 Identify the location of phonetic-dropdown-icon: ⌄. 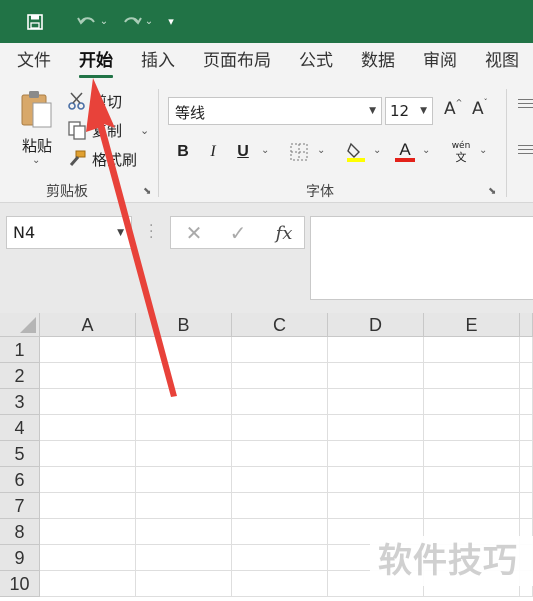
(483, 150).